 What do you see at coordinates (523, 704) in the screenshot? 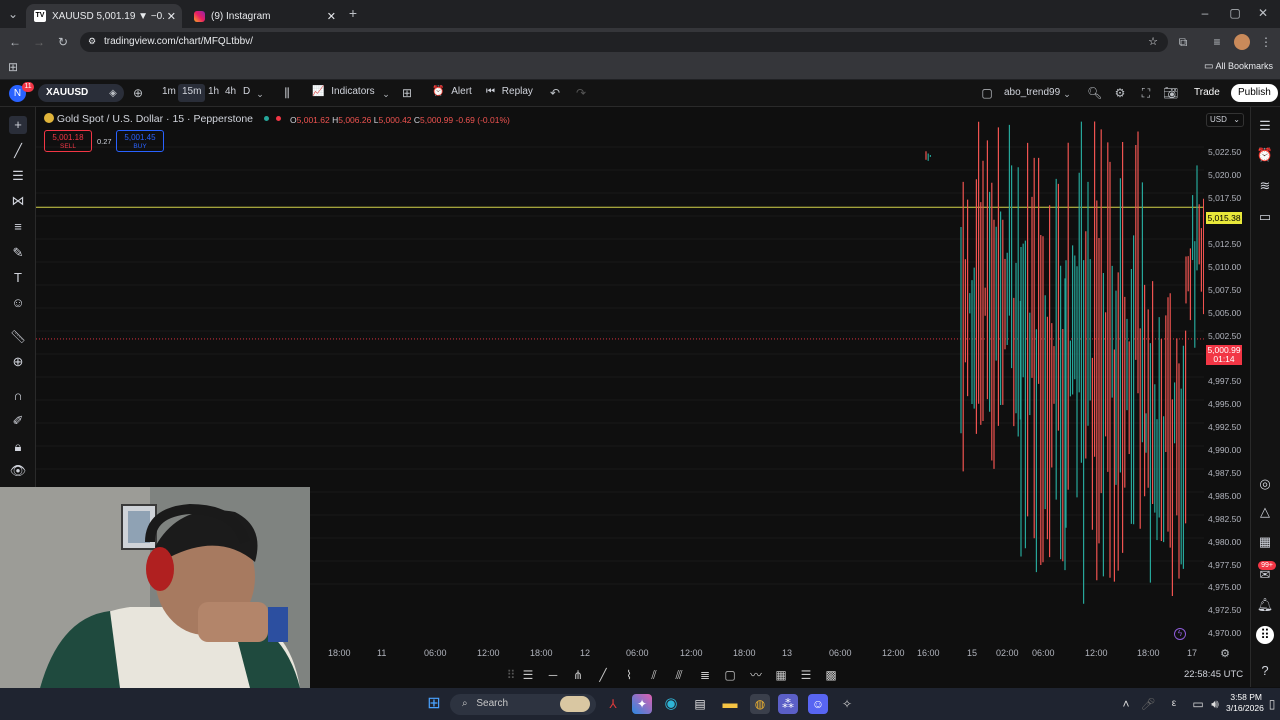
I see `taskbar-search: ⌕ Search` at bounding box center [523, 704].